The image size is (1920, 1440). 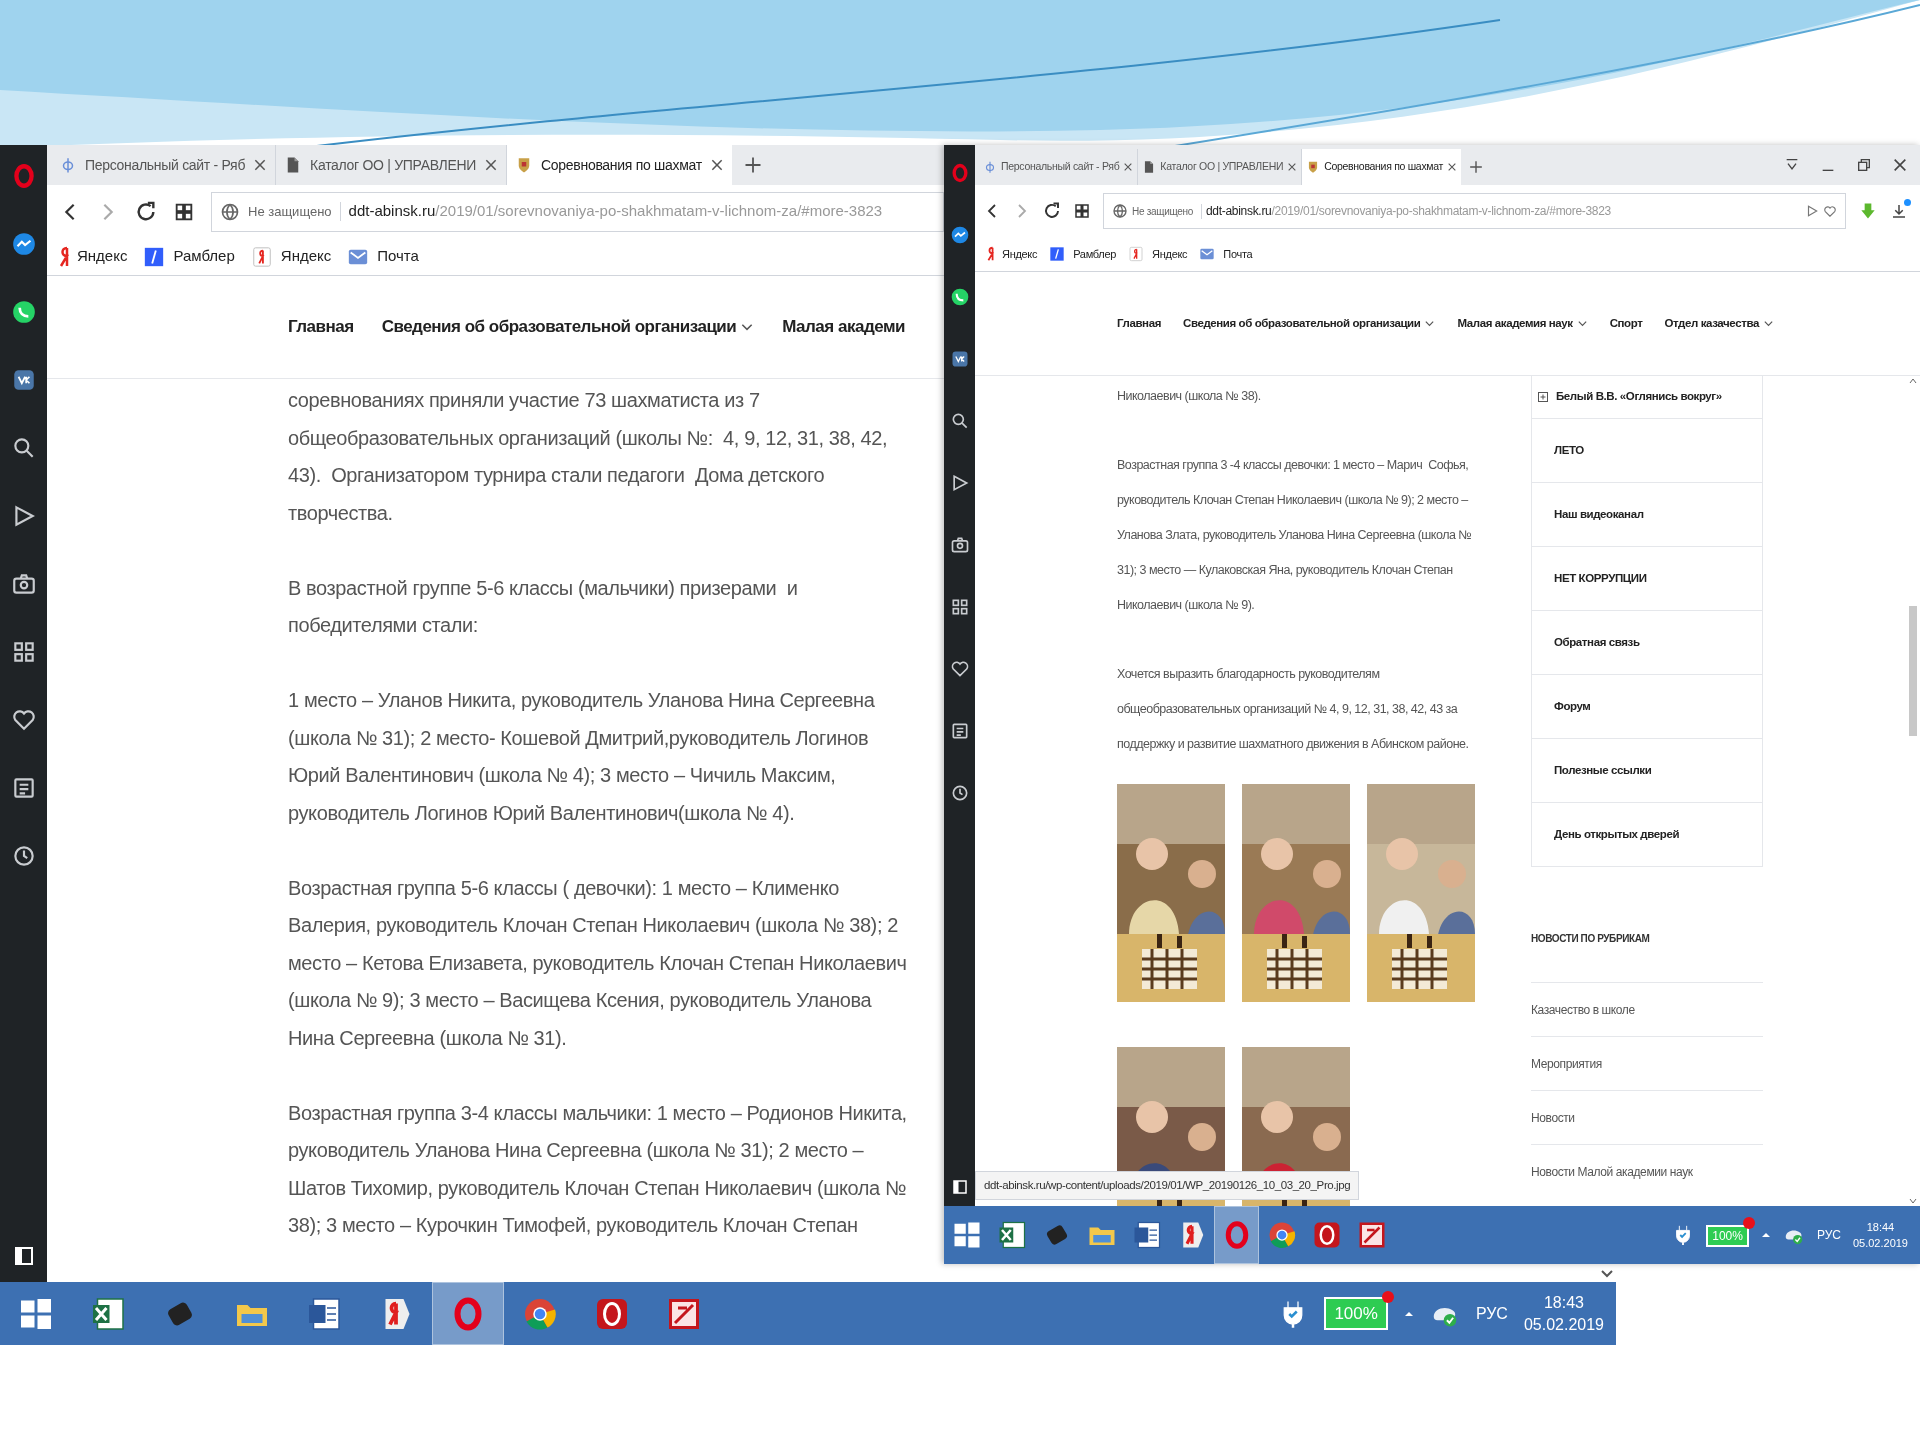 I want to click on article-paragraph: Хочется выразить благодарность руководителям общеобразовательных организаций № 4, 9, 12, 31, 38, 42, 43 за поддержку и развитие шахматного движения в Абинском районе., so click(x=1293, y=709).